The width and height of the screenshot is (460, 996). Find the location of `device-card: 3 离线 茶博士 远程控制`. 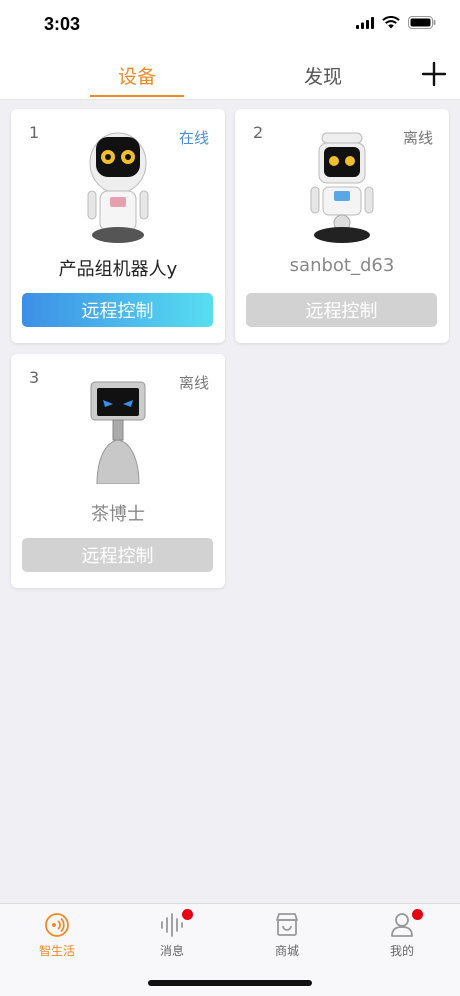

device-card: 3 离线 茶博士 远程控制 is located at coordinates (118, 471).